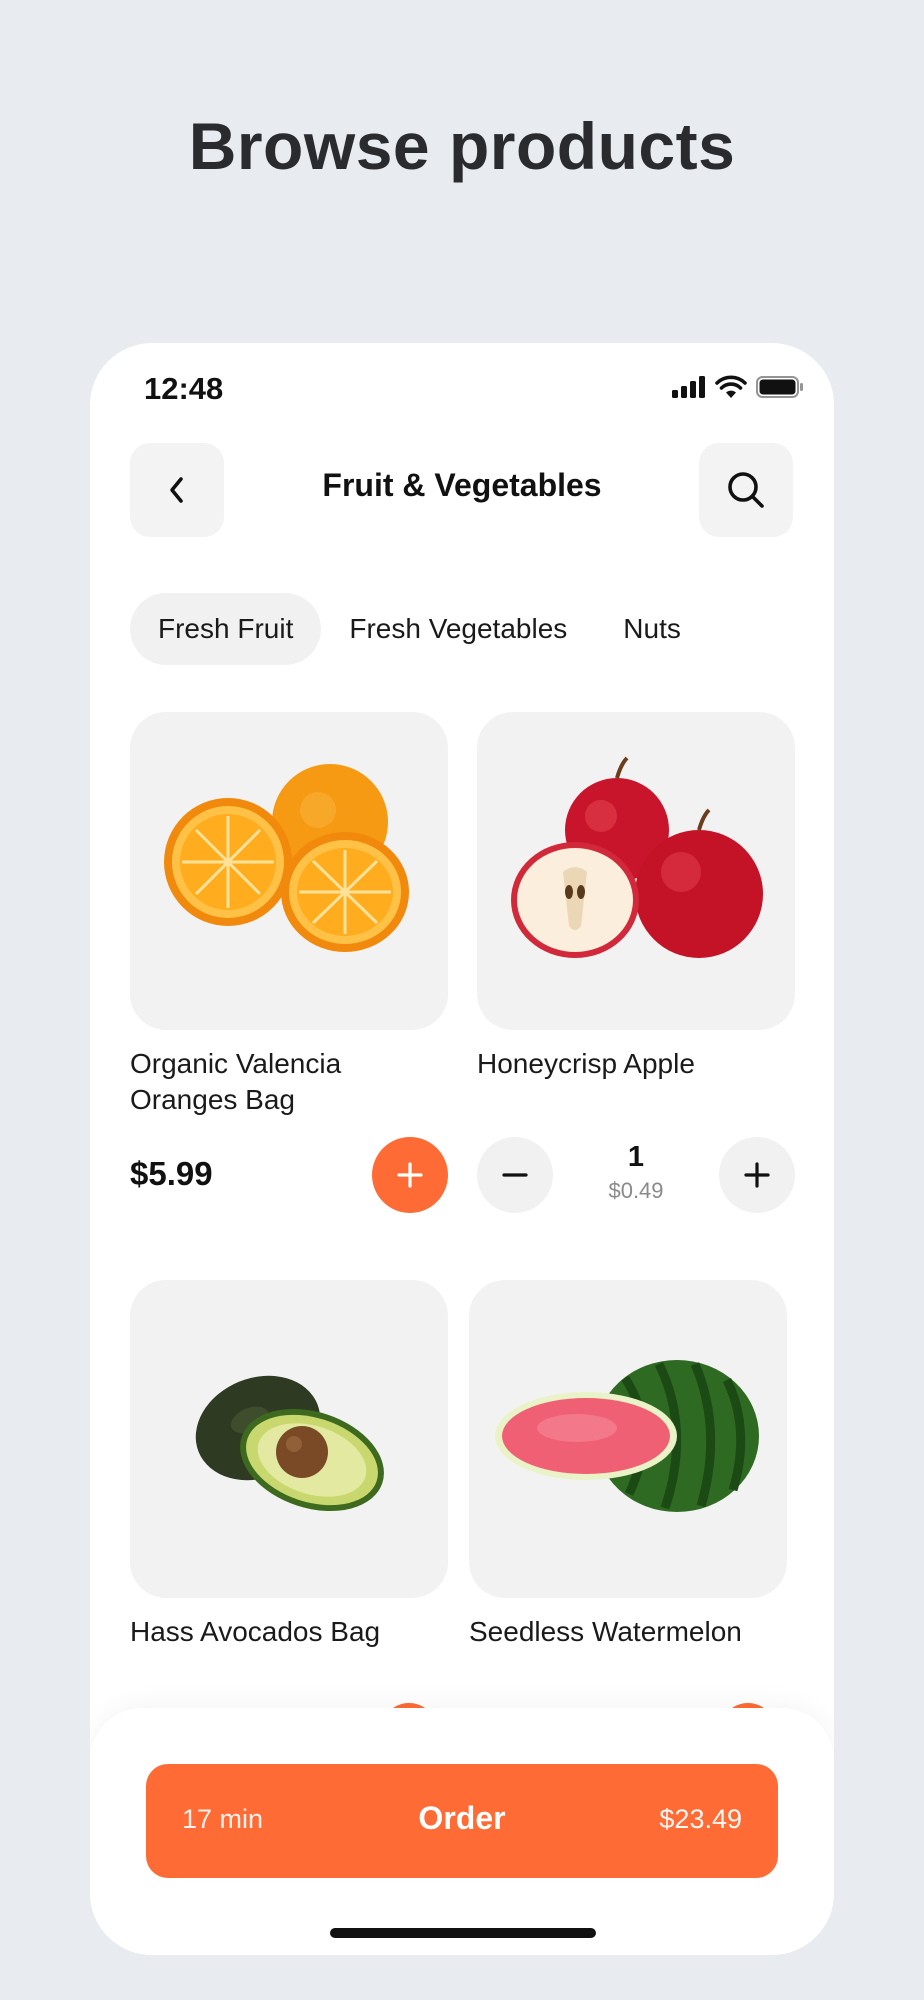  I want to click on decrease-quantity-button, so click(515, 1175).